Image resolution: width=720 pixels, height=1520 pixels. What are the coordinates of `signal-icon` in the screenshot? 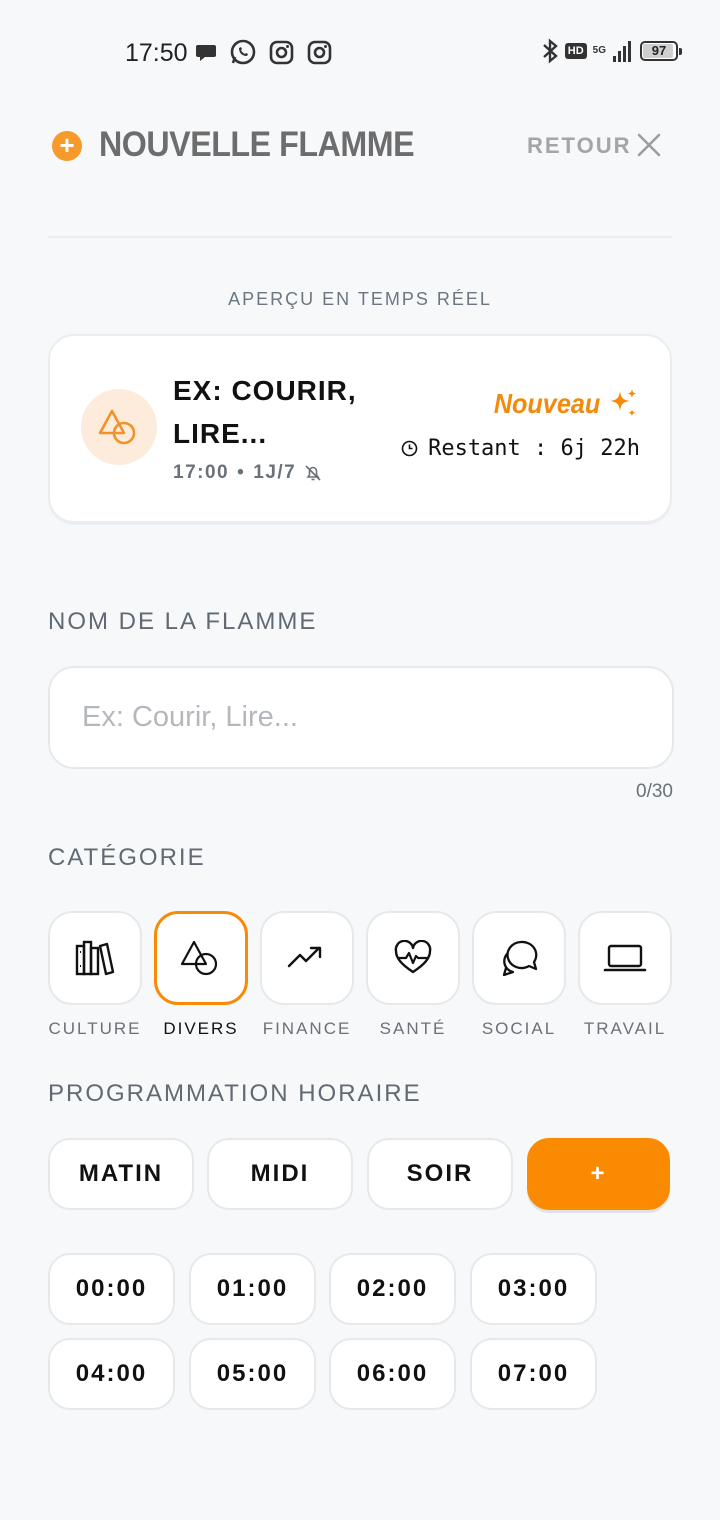 It's located at (622, 51).